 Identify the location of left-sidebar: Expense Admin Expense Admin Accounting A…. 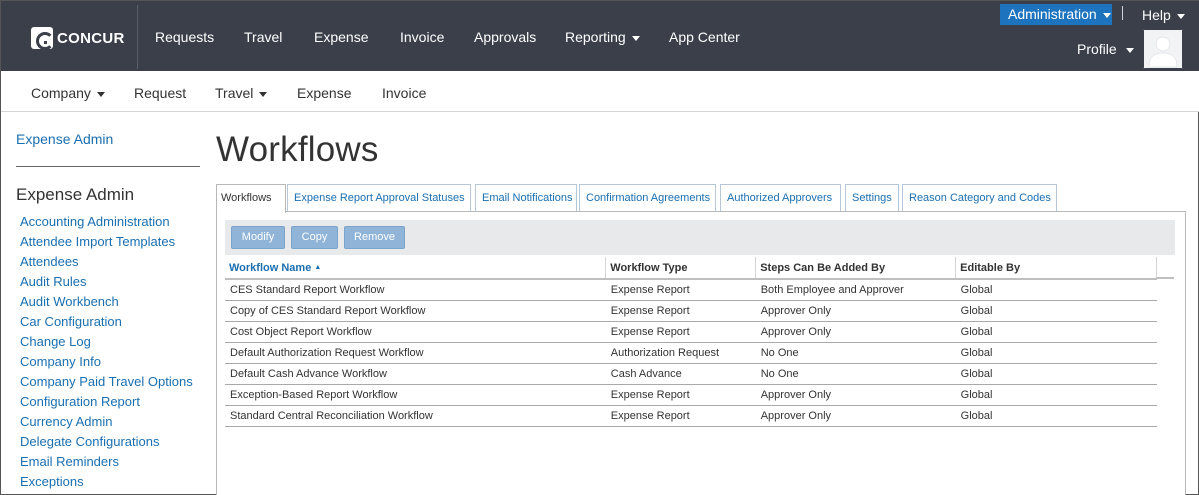
(106, 304).